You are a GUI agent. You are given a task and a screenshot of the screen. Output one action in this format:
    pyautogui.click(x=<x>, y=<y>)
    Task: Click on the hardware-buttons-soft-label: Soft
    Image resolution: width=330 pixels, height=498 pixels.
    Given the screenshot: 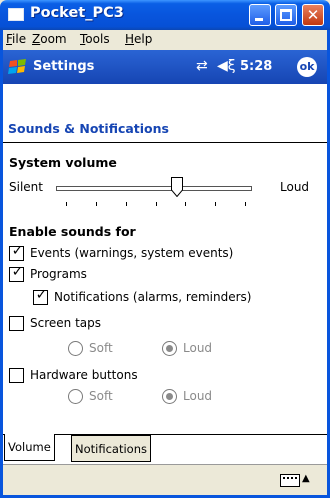 What is the action you would take?
    pyautogui.click(x=101, y=396)
    